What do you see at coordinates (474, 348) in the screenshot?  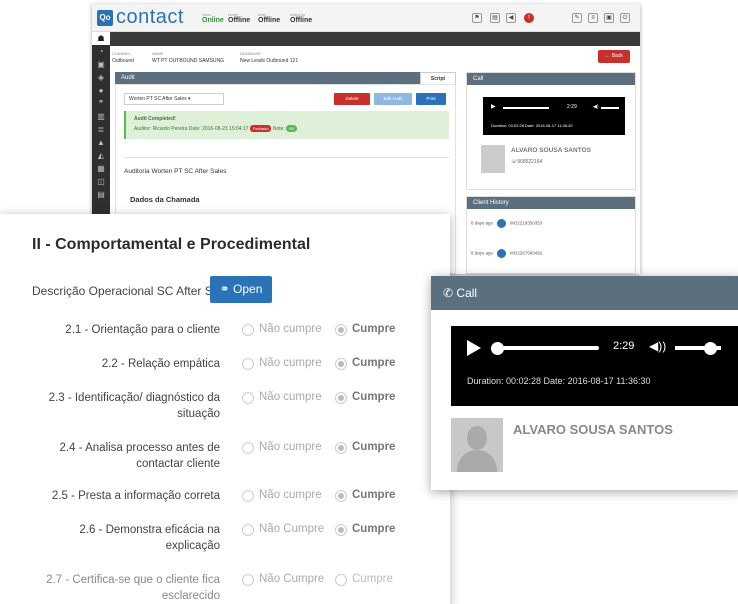 I see `play-icon` at bounding box center [474, 348].